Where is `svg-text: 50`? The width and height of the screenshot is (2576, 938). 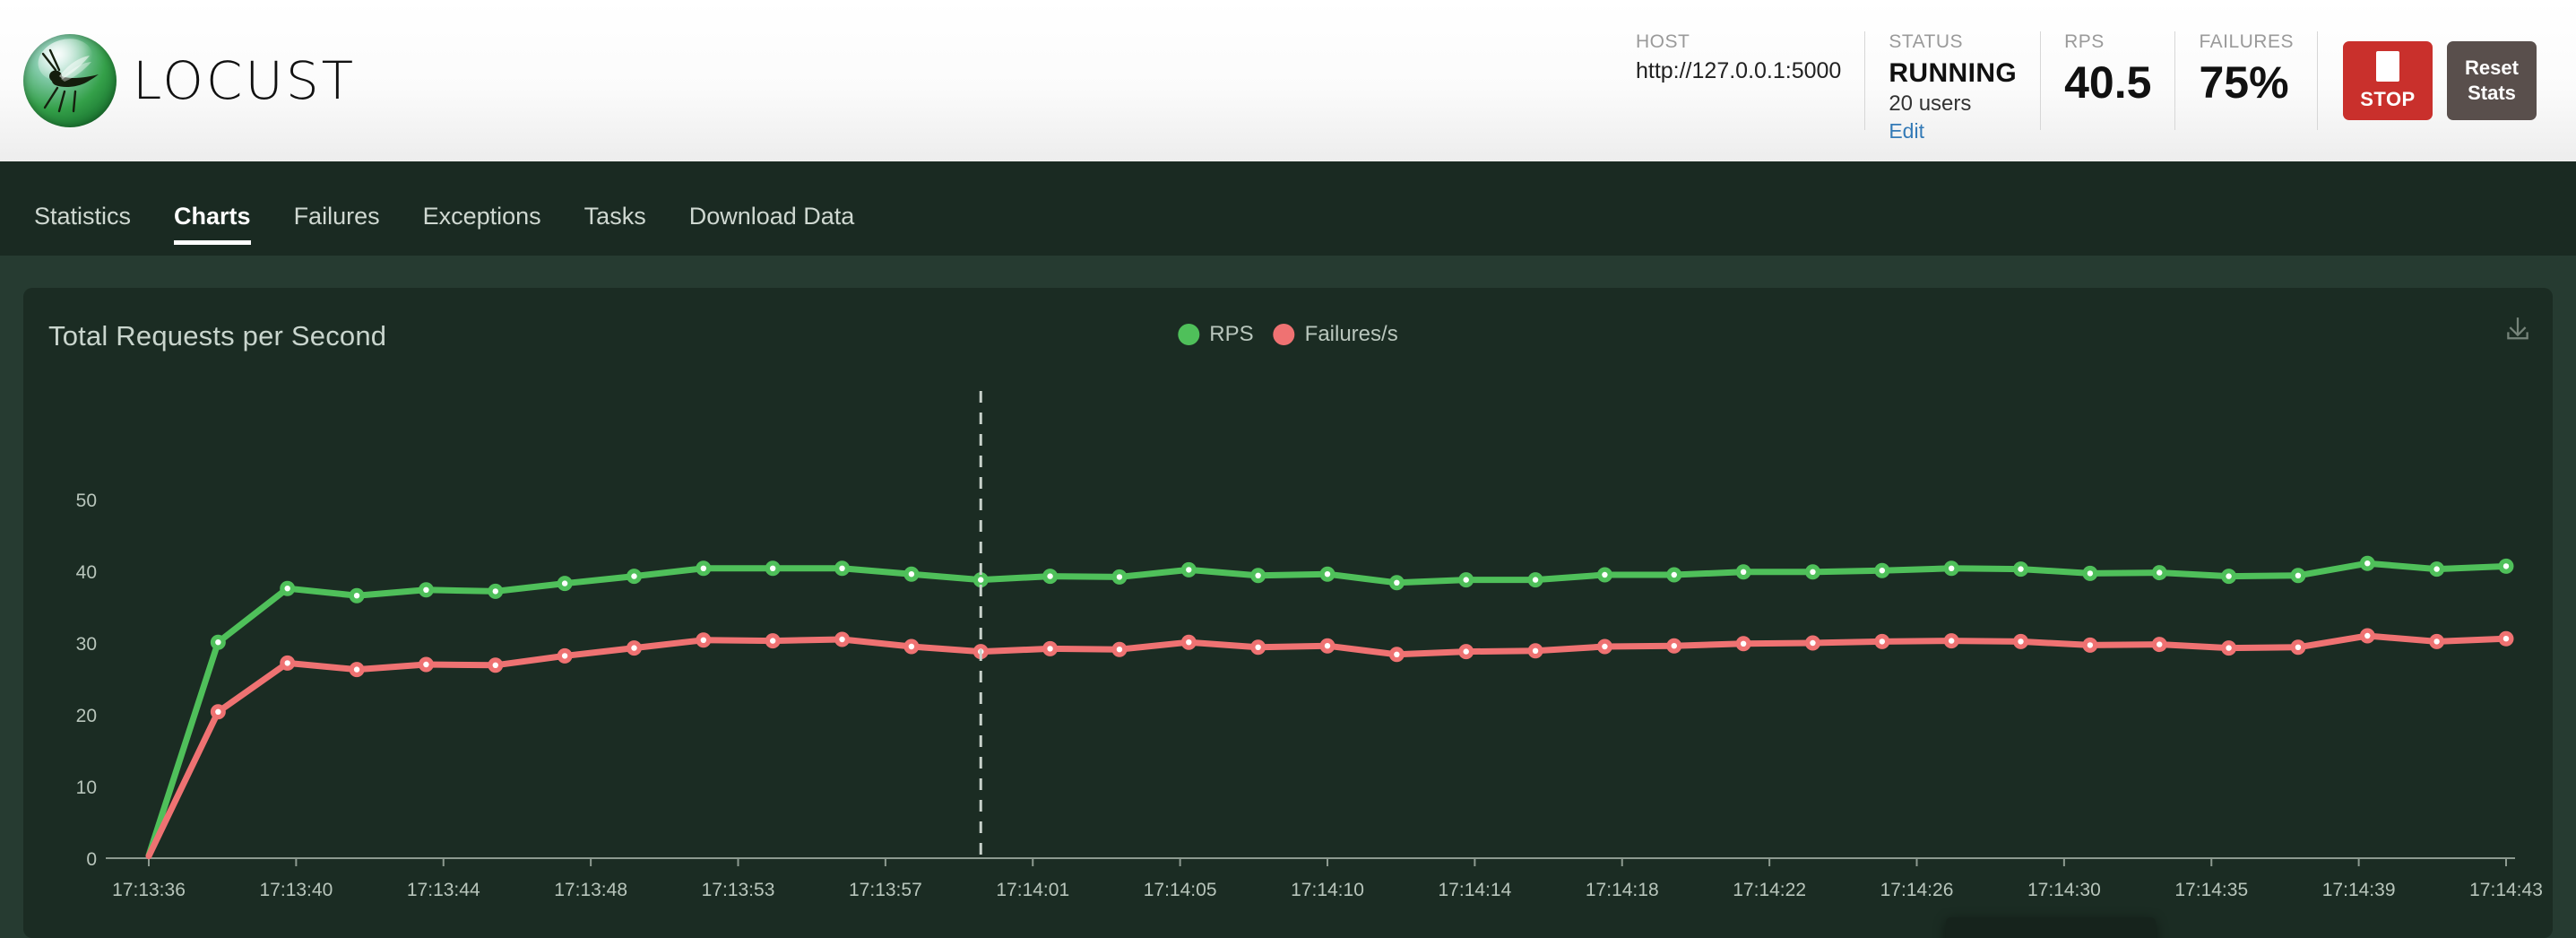 svg-text: 50 is located at coordinates (86, 501).